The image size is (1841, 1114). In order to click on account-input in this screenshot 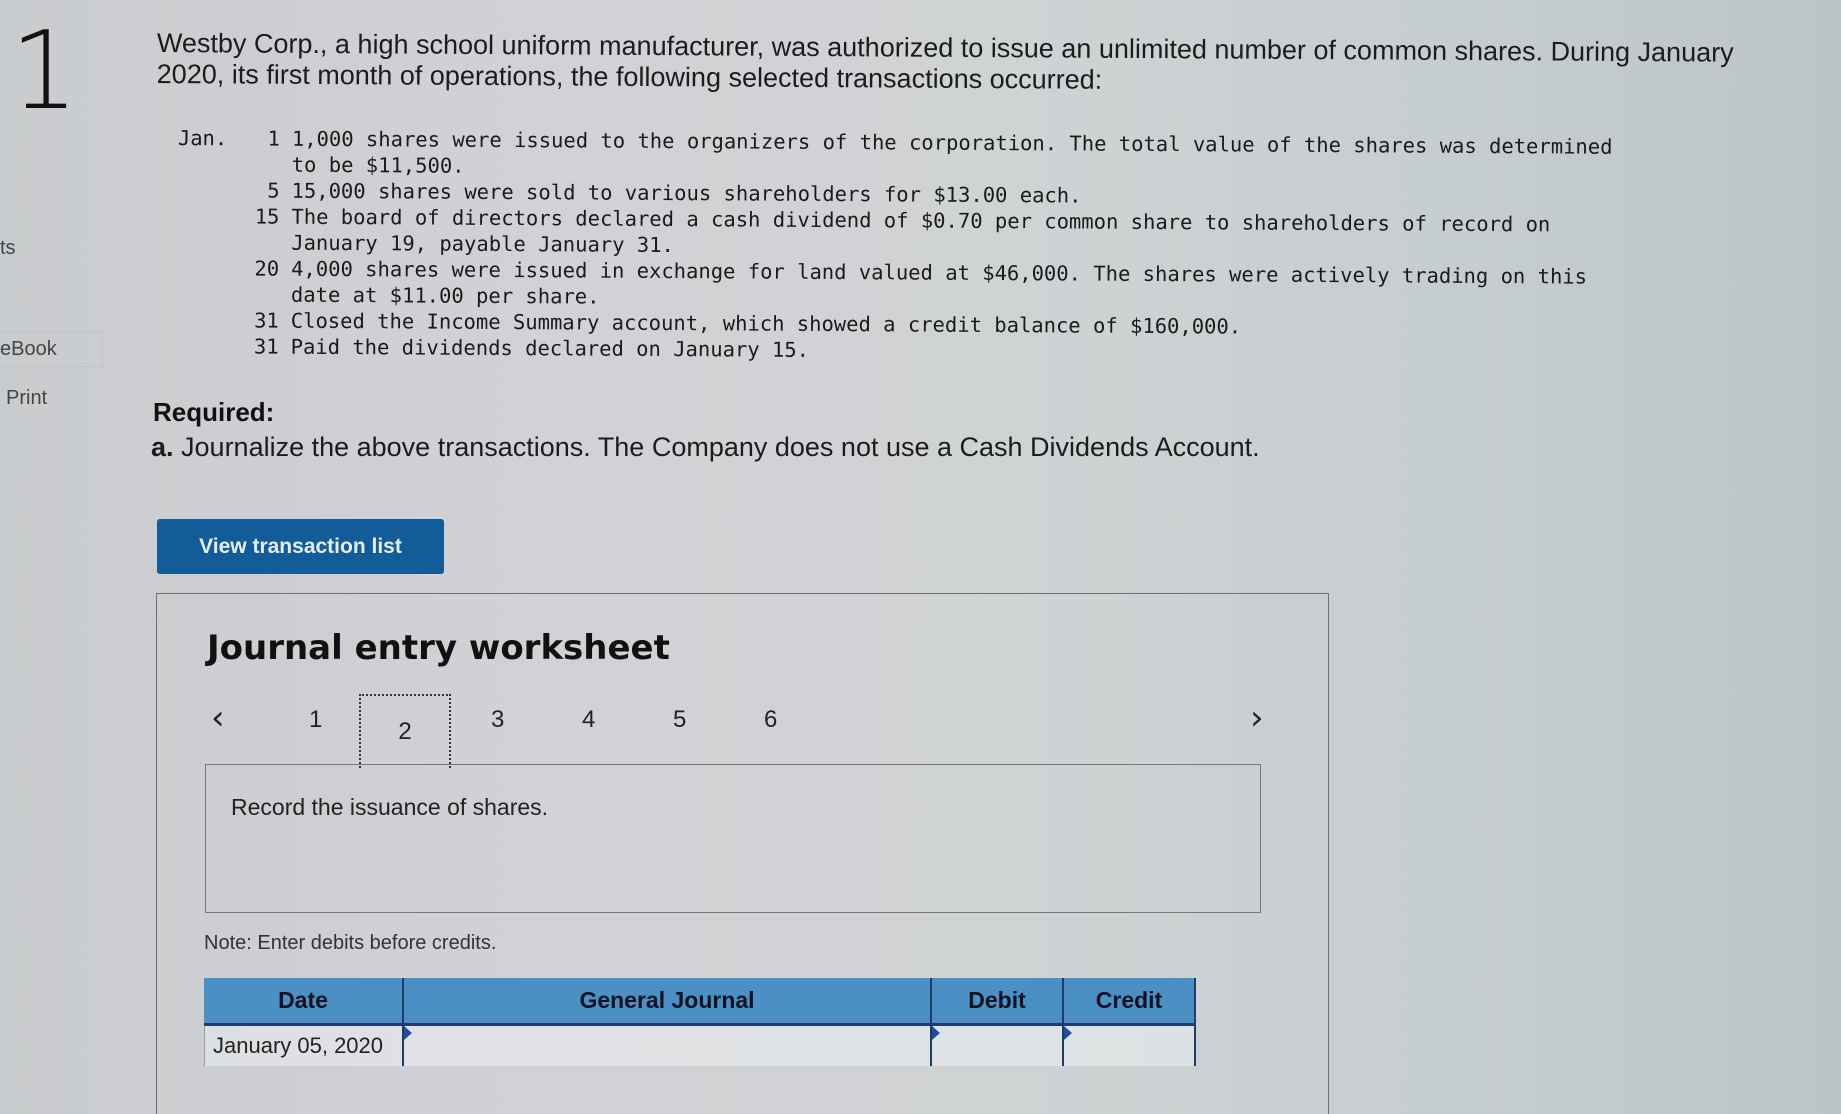, I will do `click(668, 1046)`.